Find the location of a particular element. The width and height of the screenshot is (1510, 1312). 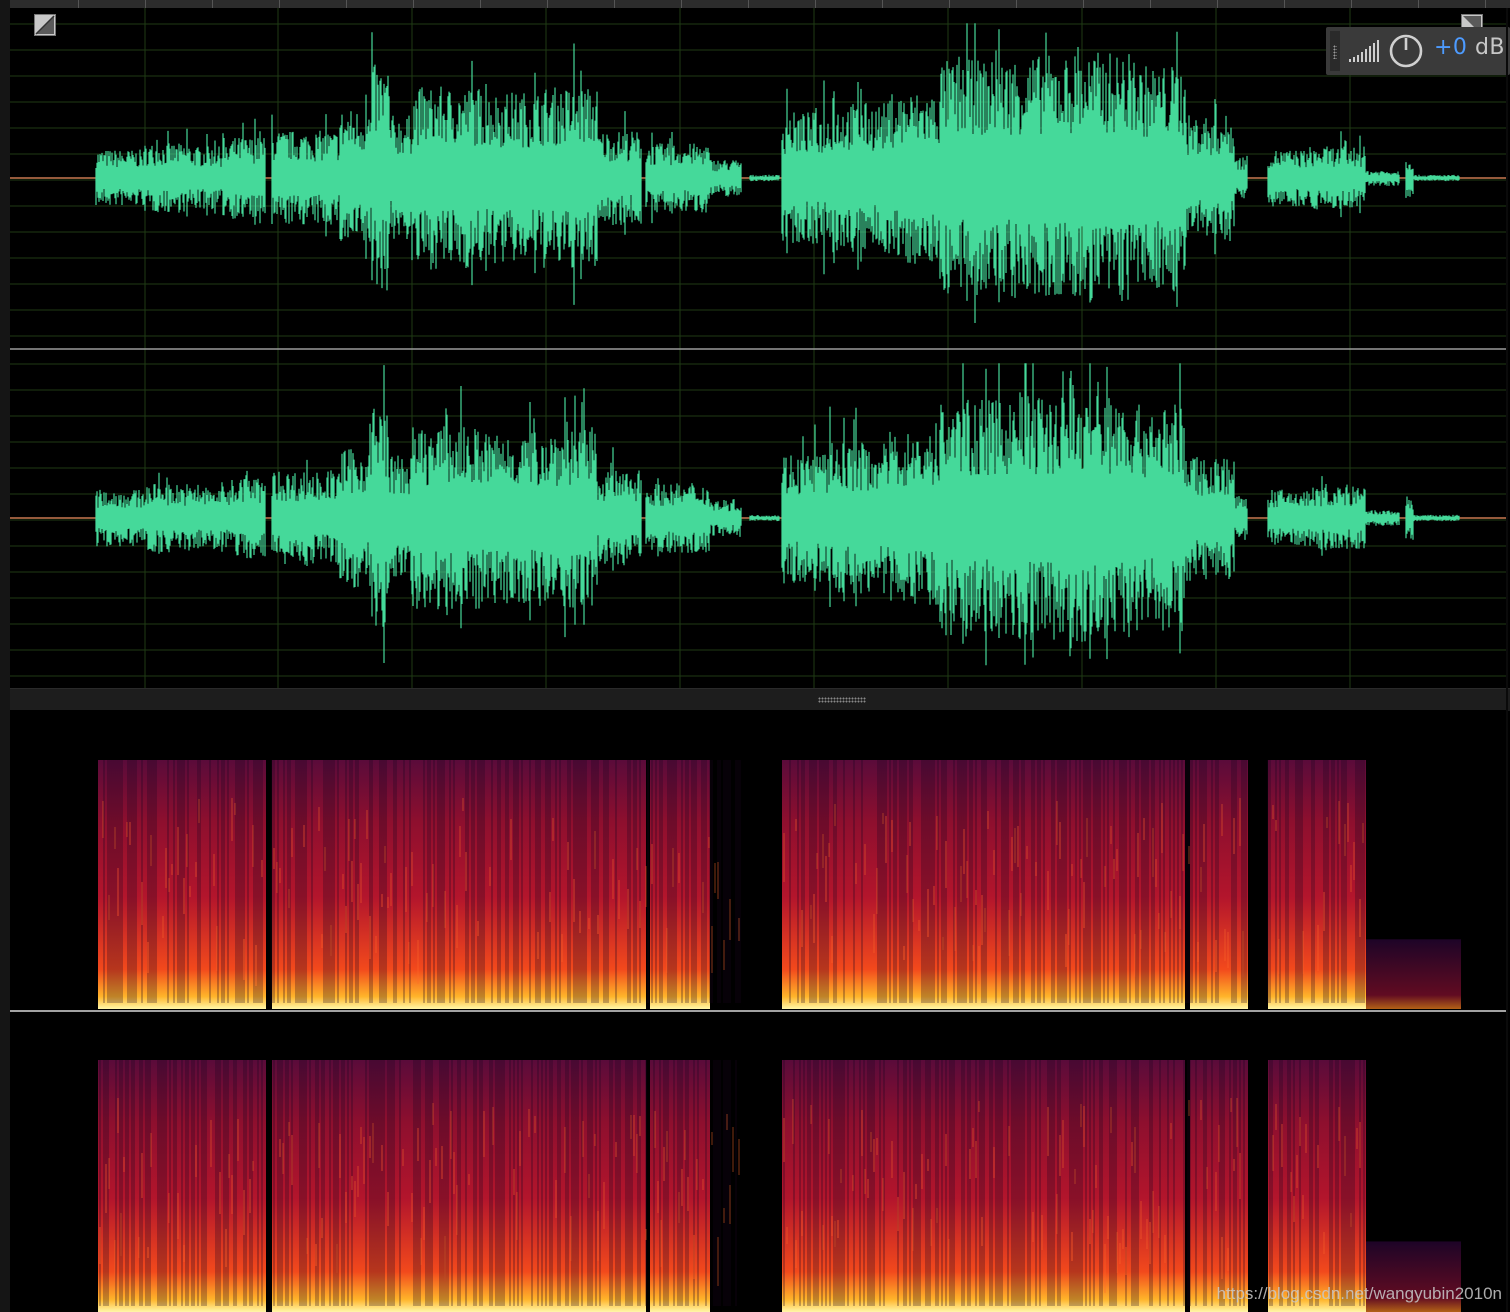

gain-value: +0 is located at coordinates (1451, 47).